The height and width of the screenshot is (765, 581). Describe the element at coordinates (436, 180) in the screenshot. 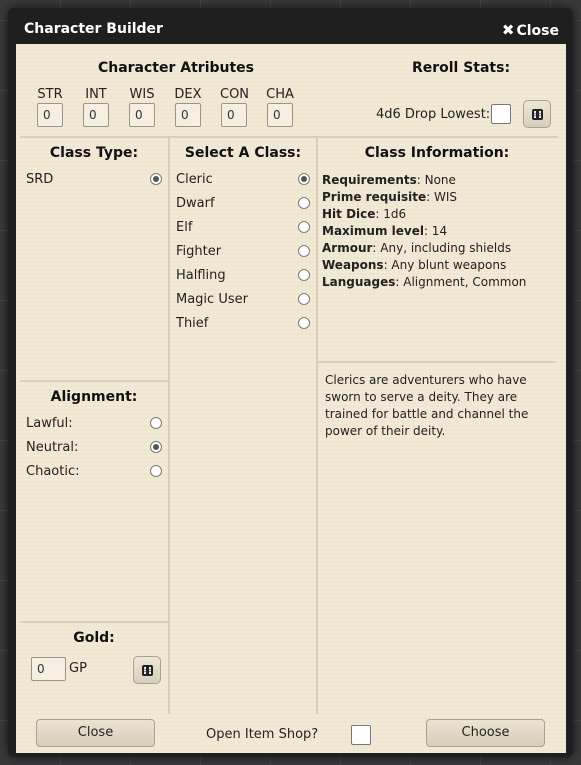

I see `info-requirements-value: : None` at that location.